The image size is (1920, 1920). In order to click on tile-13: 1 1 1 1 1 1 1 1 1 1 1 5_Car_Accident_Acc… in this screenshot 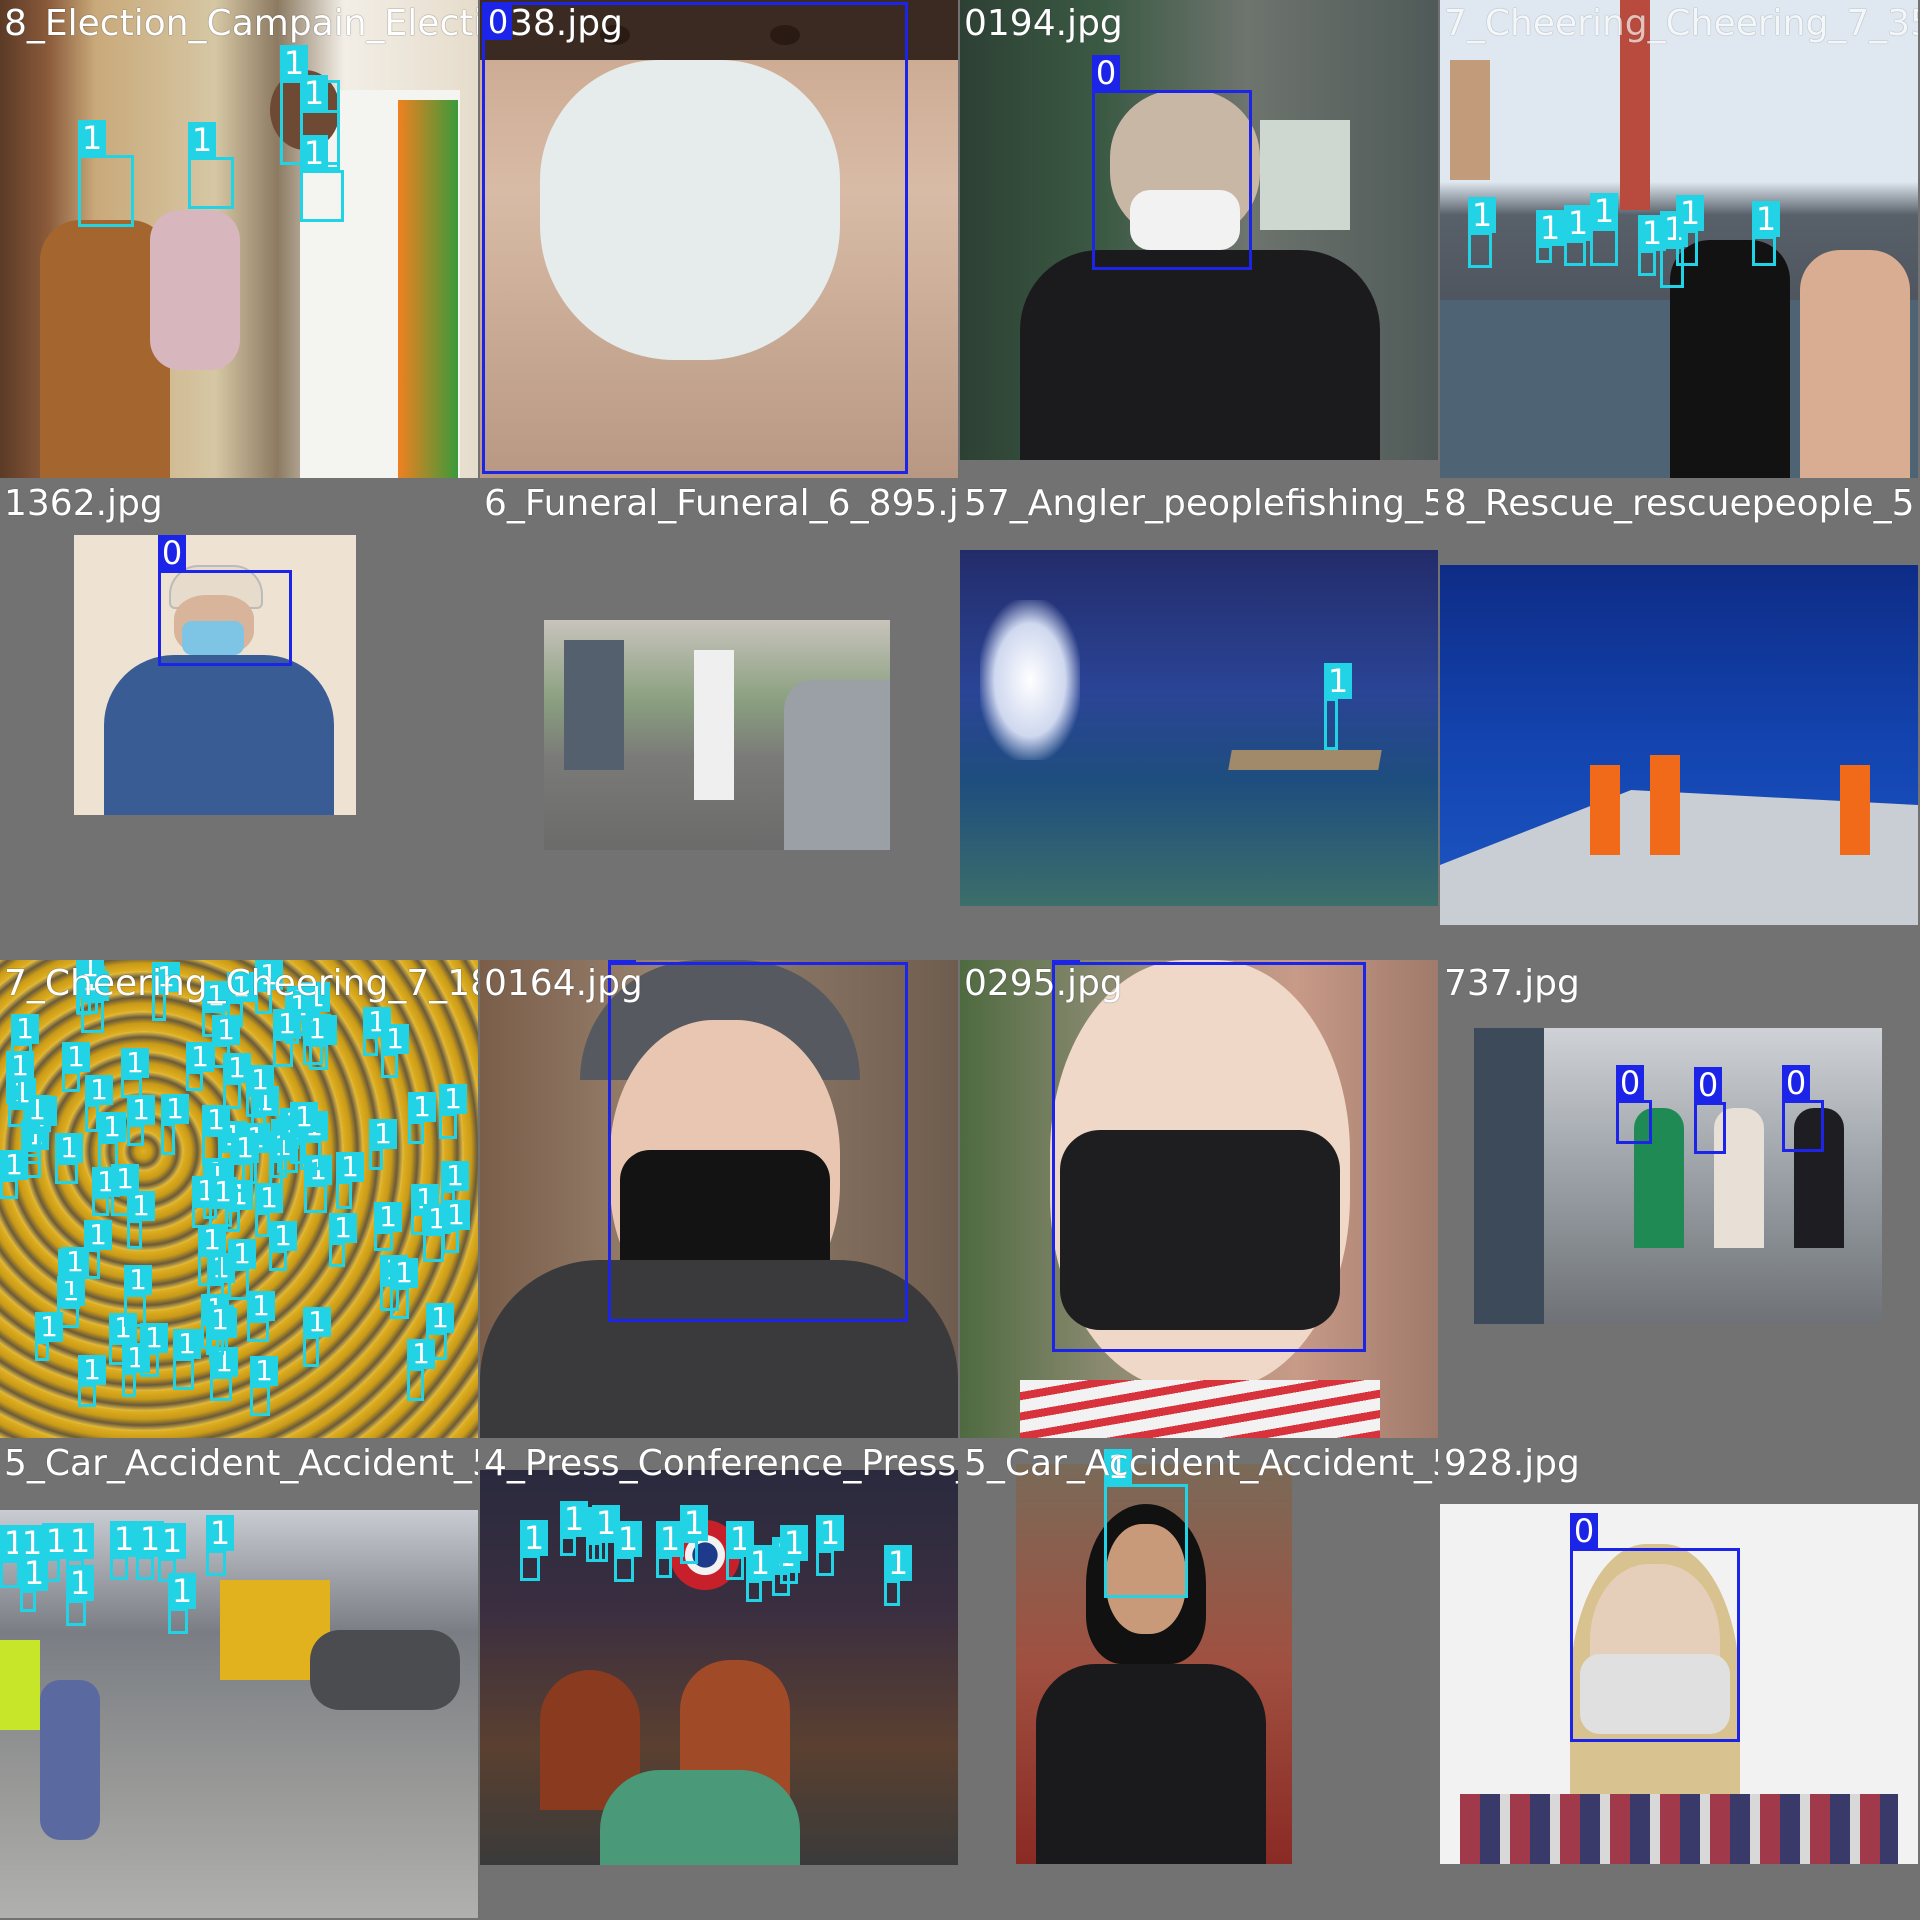, I will do `click(239, 1679)`.